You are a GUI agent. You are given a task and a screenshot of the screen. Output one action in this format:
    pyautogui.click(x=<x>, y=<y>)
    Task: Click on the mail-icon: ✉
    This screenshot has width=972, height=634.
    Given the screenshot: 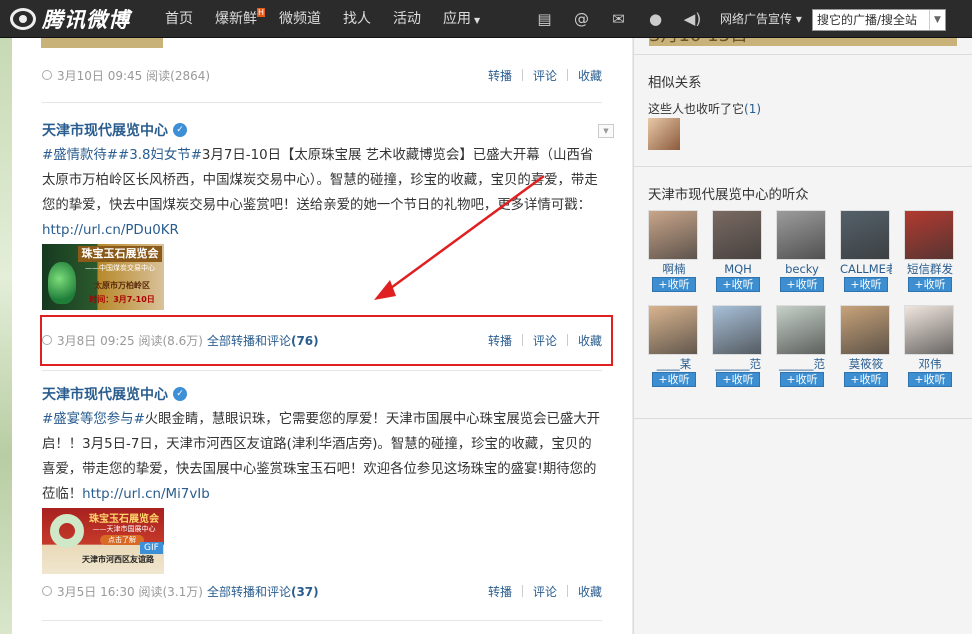 What is the action you would take?
    pyautogui.click(x=618, y=19)
    